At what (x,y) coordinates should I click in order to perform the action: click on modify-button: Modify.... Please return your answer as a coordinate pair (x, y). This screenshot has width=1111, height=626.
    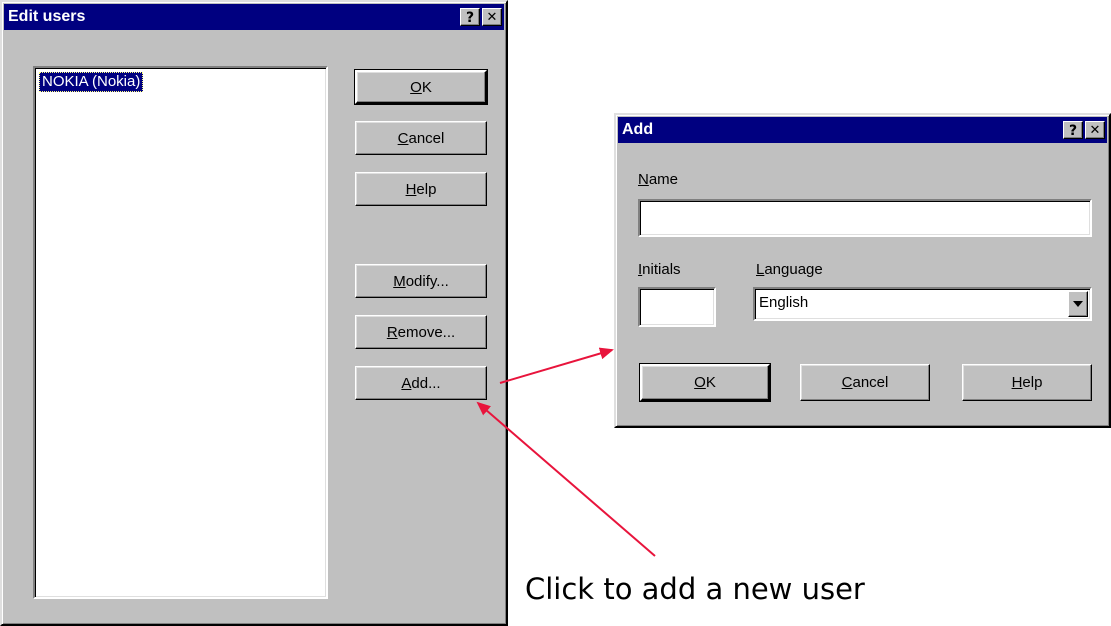
    Looking at the image, I should click on (421, 281).